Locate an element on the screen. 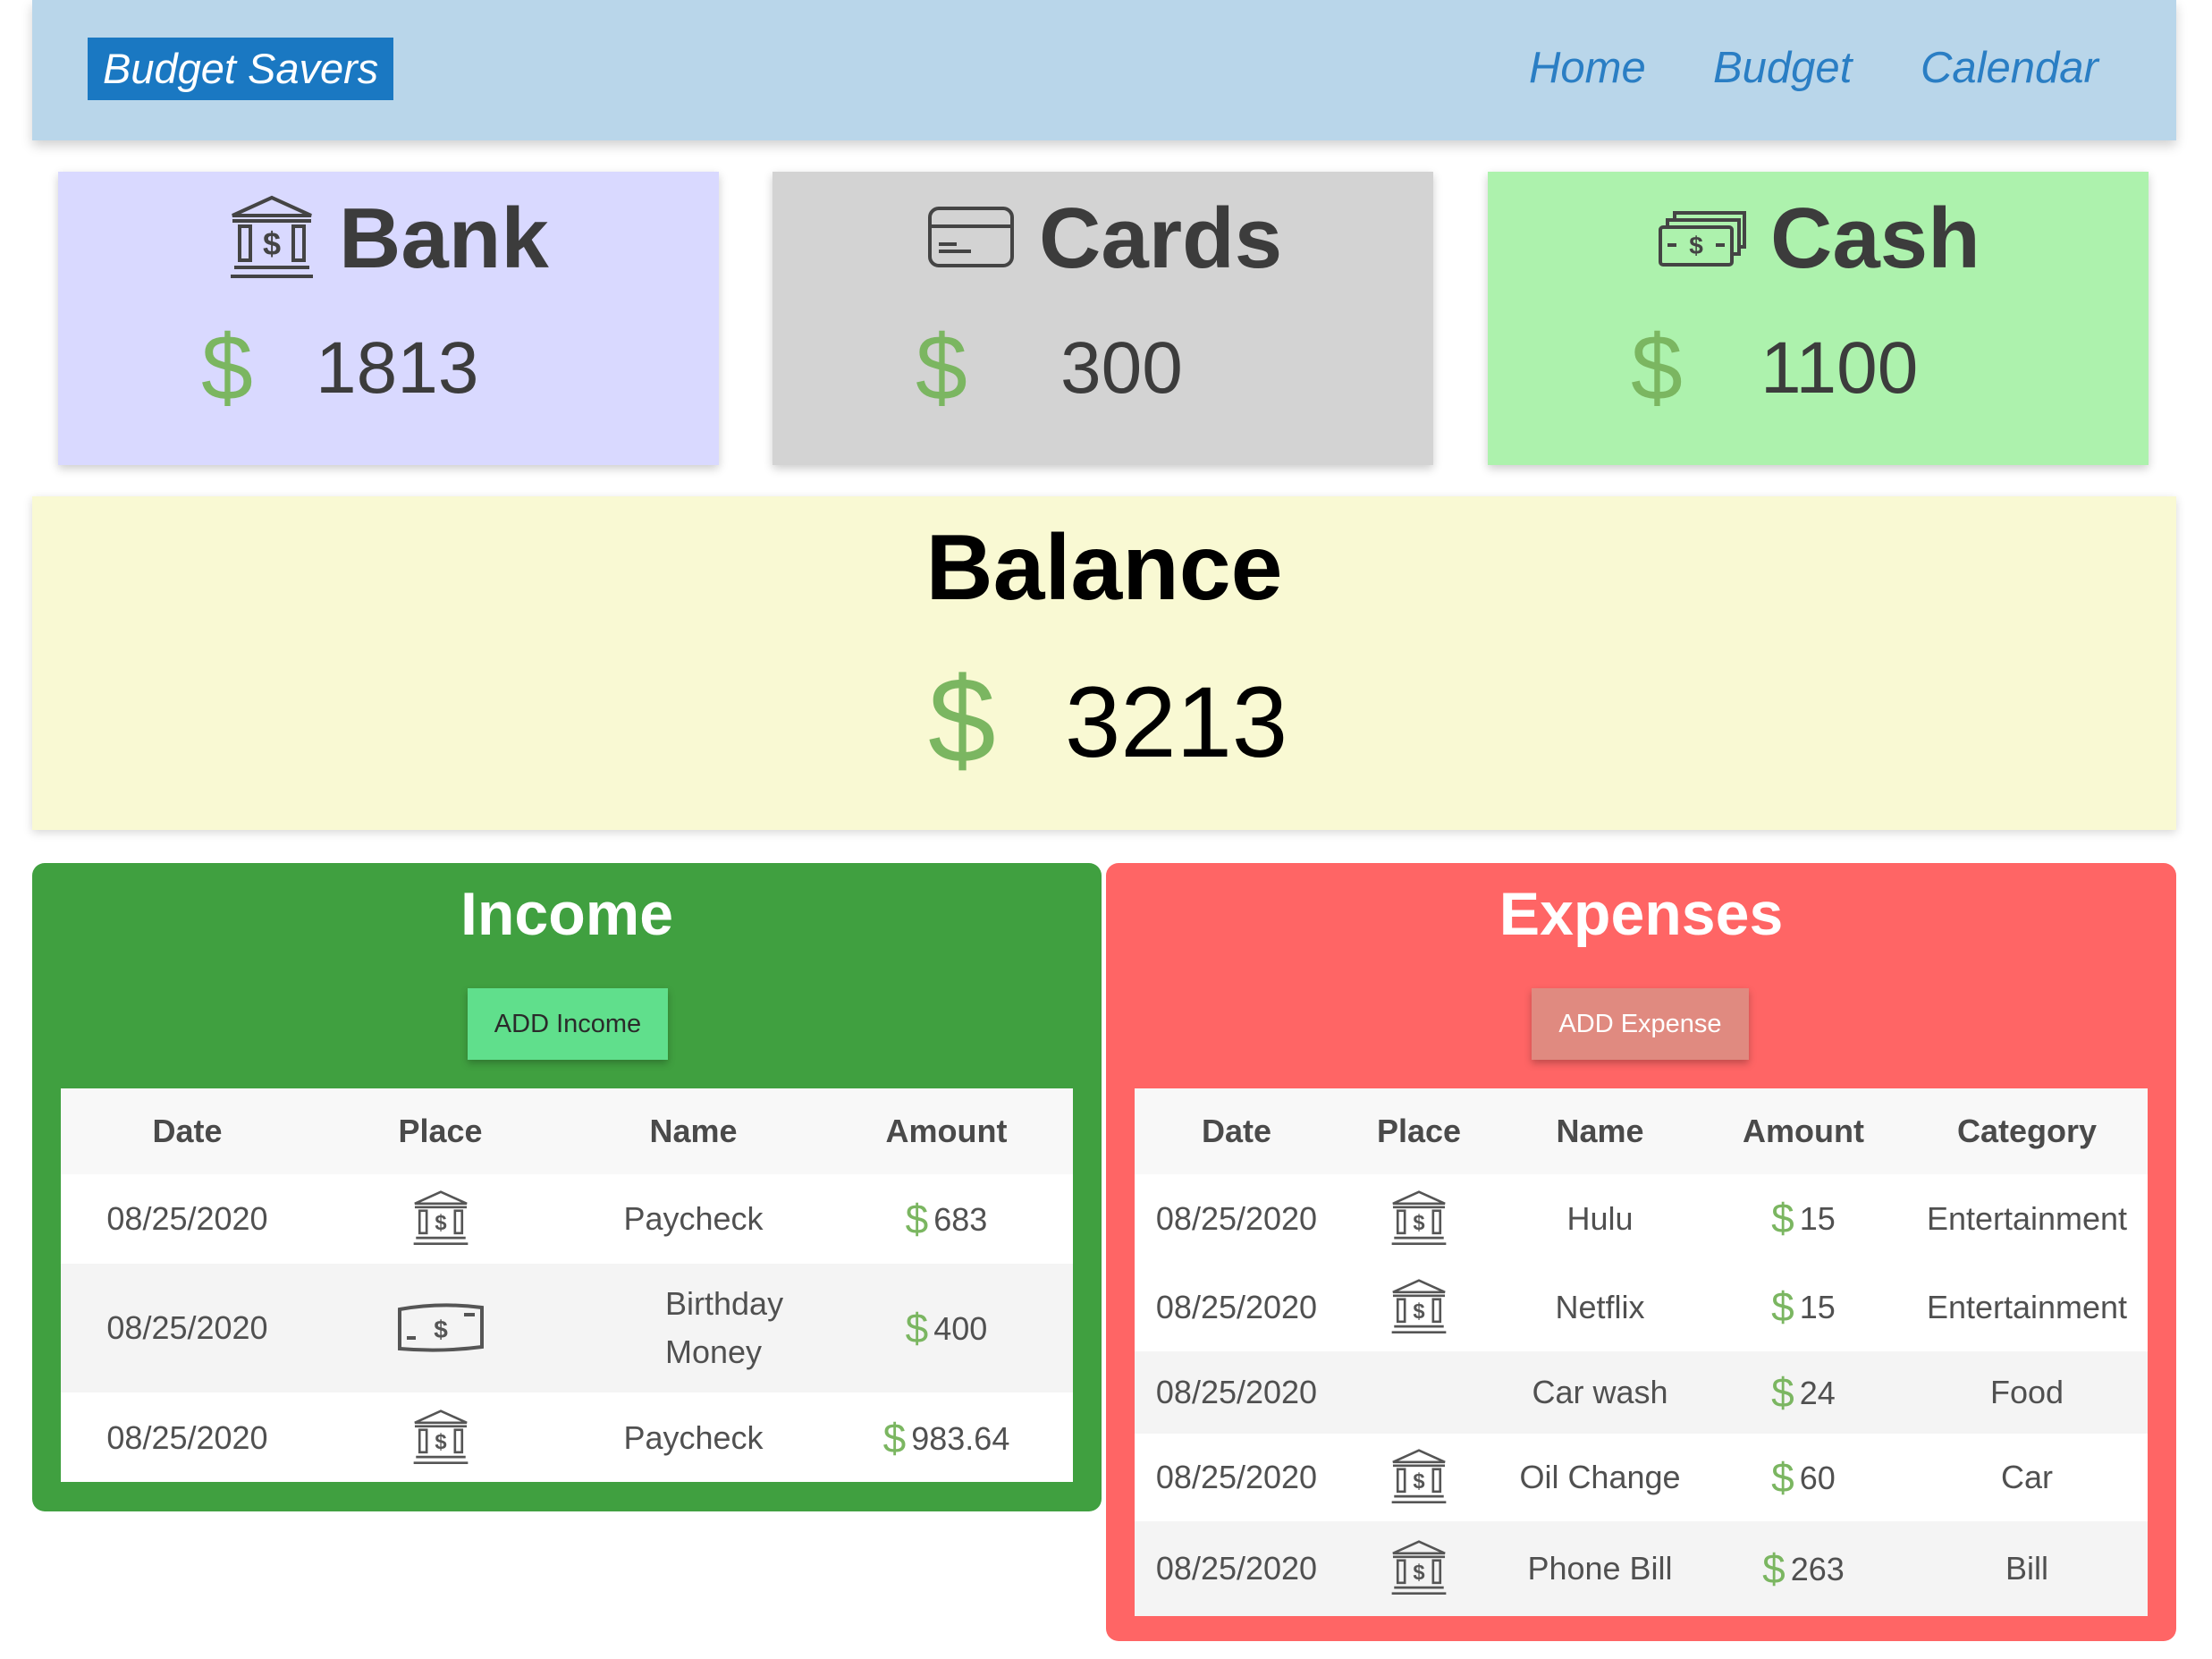 This screenshot has height=1659, width=2212. balance-title: Balance is located at coordinates (1104, 568).